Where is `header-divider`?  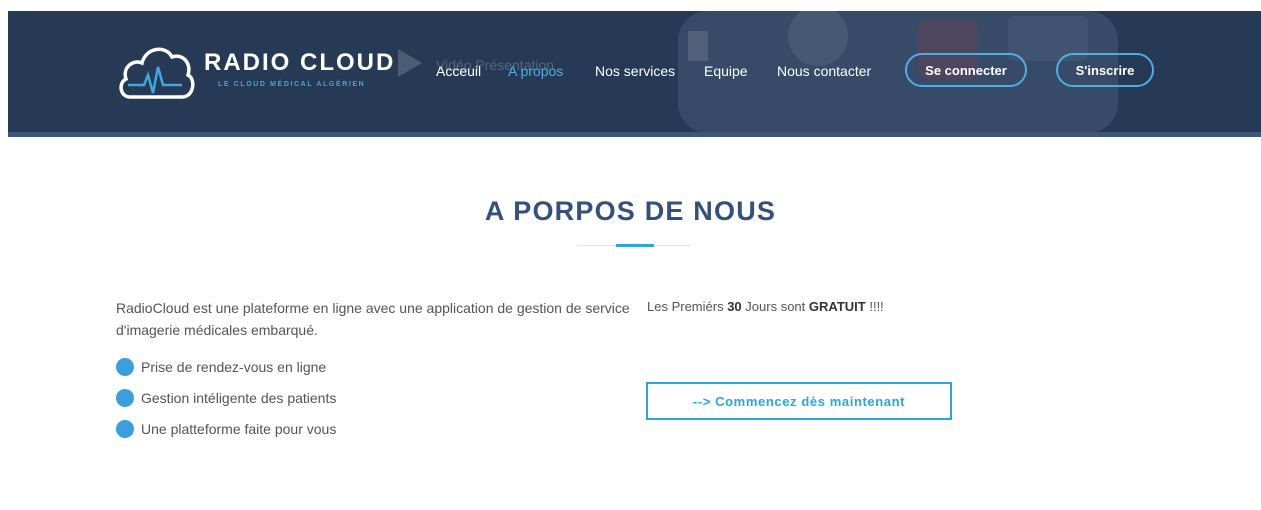 header-divider is located at coordinates (634, 134).